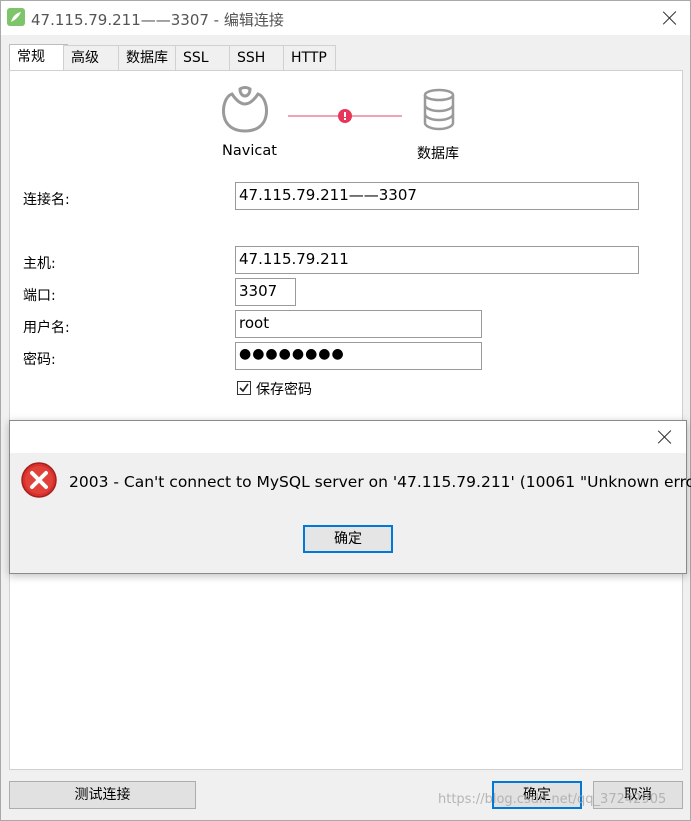 The image size is (691, 821). Describe the element at coordinates (157, 20) in the screenshot. I see `window-title: 47.115.79.211——3307 - 编辑连接` at that location.